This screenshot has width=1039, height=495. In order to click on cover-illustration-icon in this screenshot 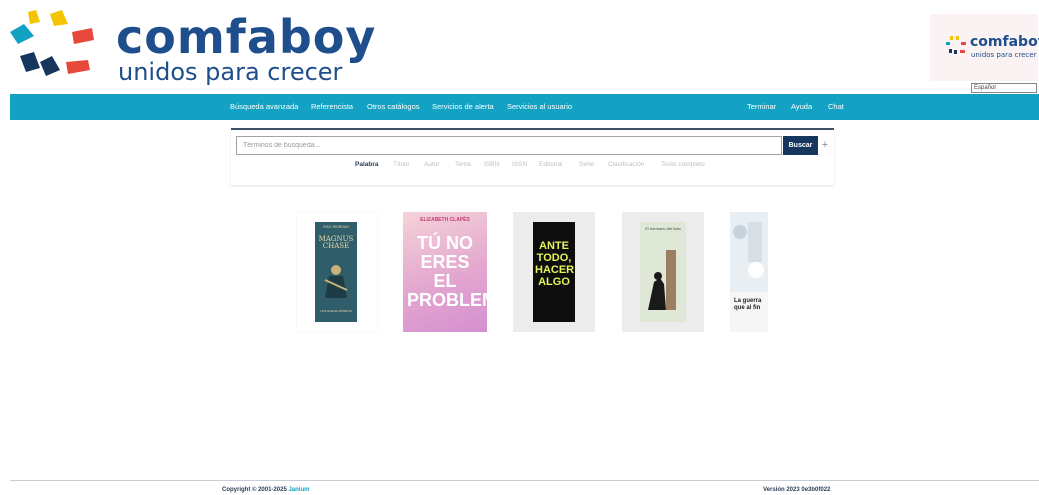, I will do `click(749, 252)`.